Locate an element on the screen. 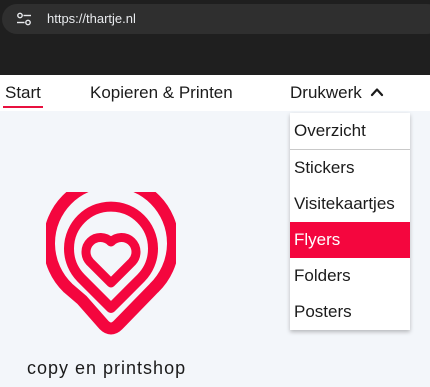  main-nav: Start Kopieren & Printen Drukwerk is located at coordinates (215, 93).